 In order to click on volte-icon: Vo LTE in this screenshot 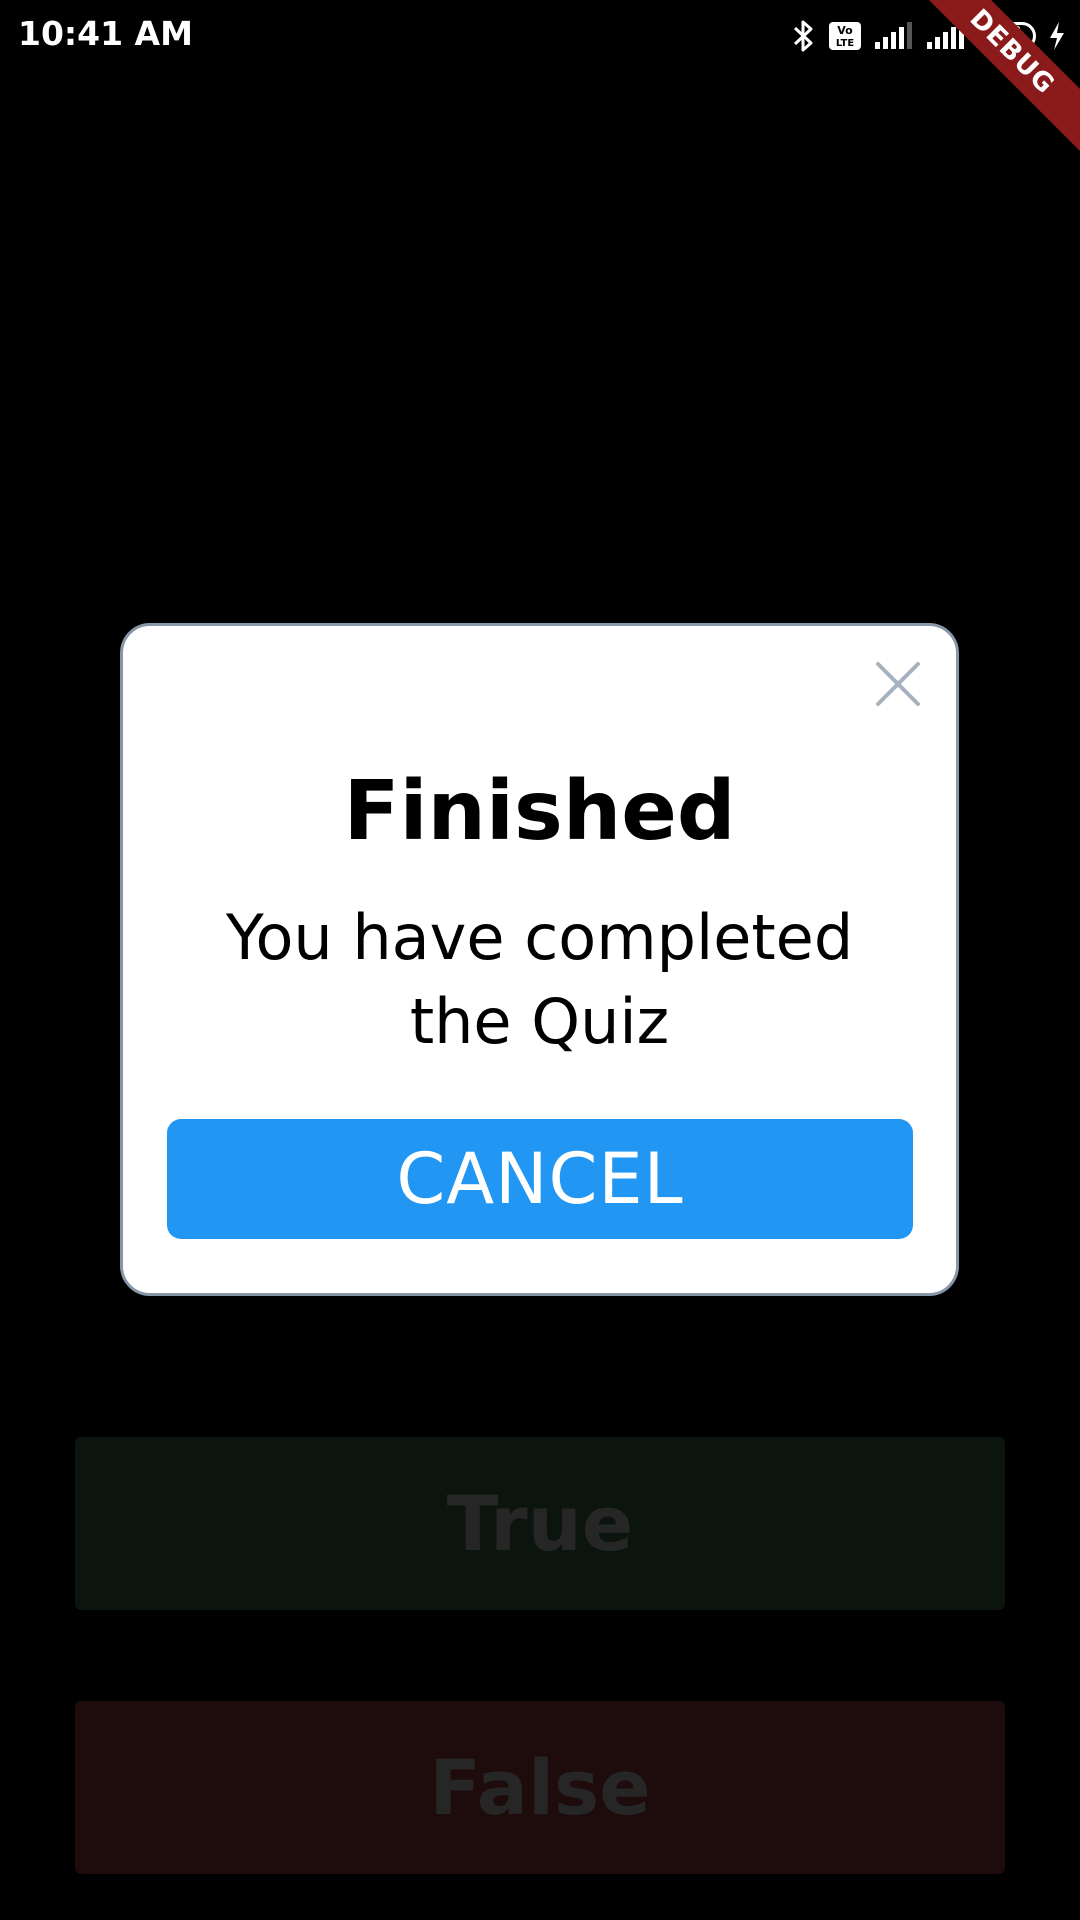, I will do `click(845, 36)`.